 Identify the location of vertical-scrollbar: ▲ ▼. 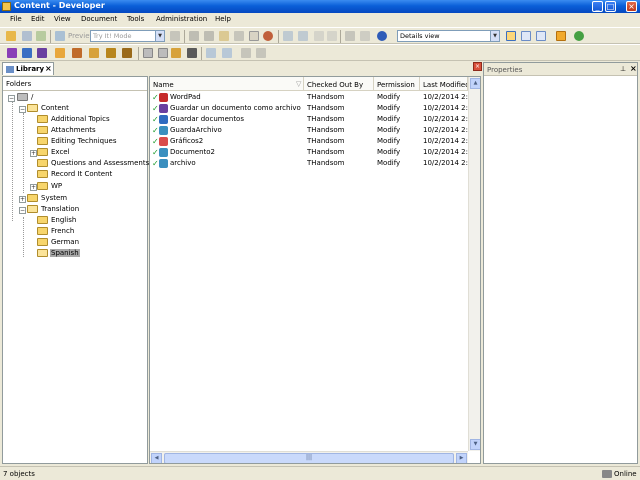
(474, 264).